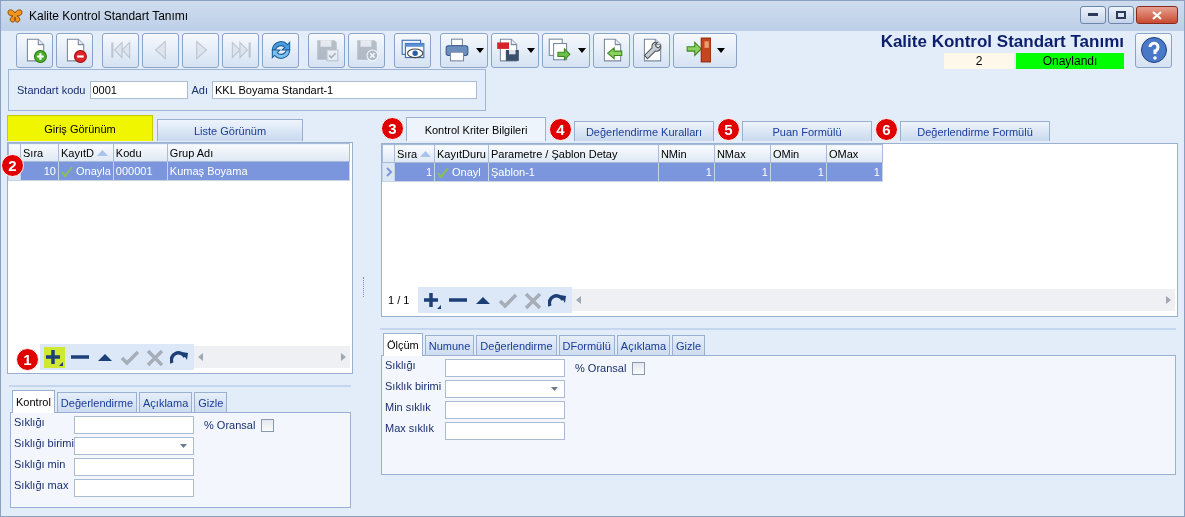 This screenshot has width=1185, height=517. Describe the element at coordinates (344, 90) in the screenshot. I see `input-field: KKL Boyama Standart-1` at that location.